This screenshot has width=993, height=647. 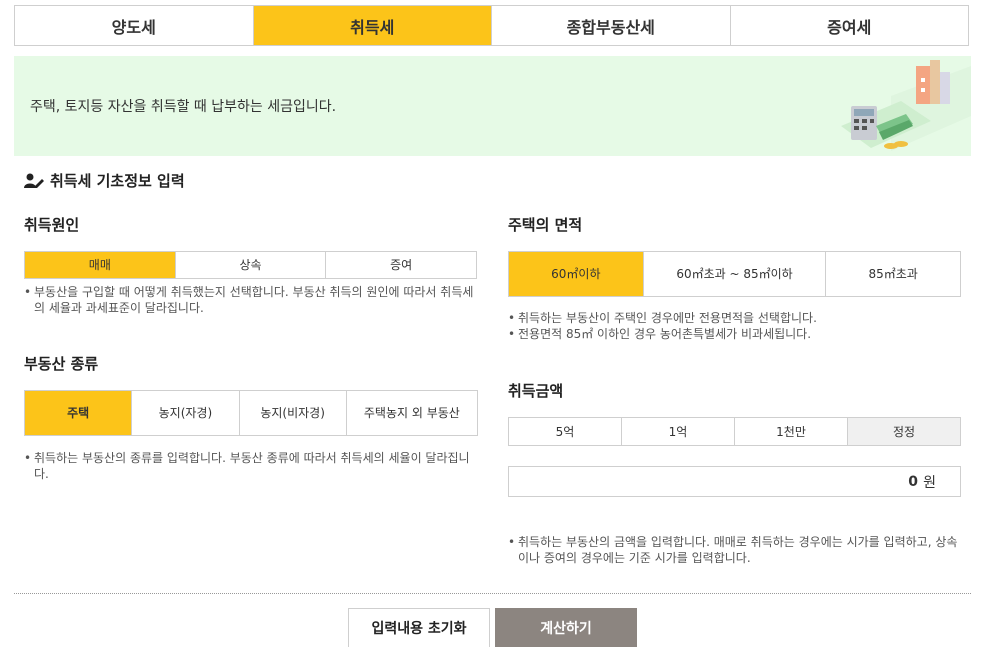 I want to click on property-type-options: 주택 농지(자경) 농지(비자경) 주택농지 외 부동산, so click(x=251, y=413).